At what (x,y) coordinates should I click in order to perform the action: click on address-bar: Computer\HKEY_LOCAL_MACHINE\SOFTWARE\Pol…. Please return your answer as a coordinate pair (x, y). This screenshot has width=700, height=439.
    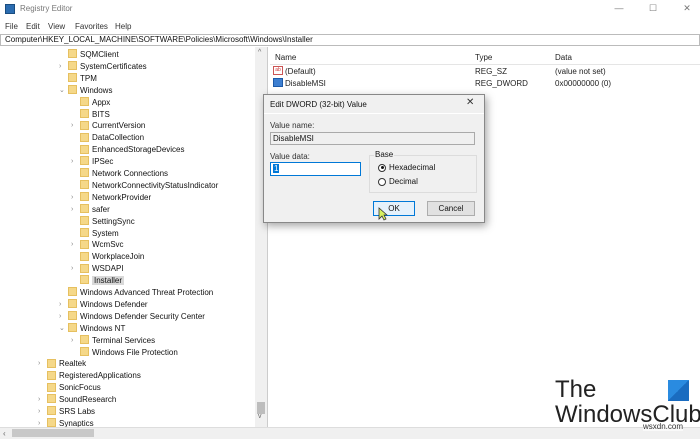
    Looking at the image, I should click on (350, 40).